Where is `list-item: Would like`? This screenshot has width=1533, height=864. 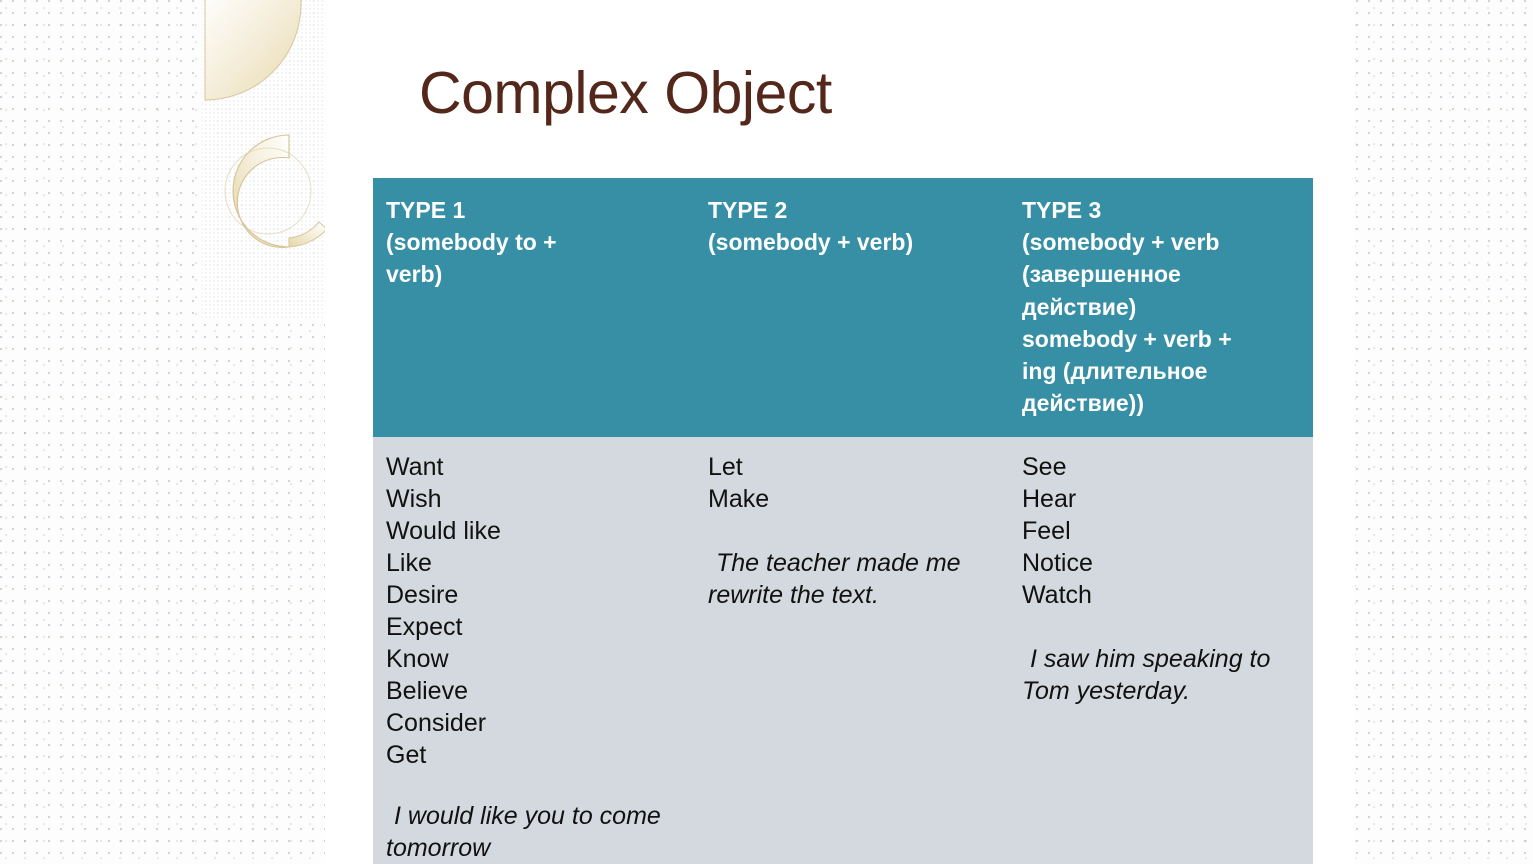
list-item: Would like is located at coordinates (443, 531).